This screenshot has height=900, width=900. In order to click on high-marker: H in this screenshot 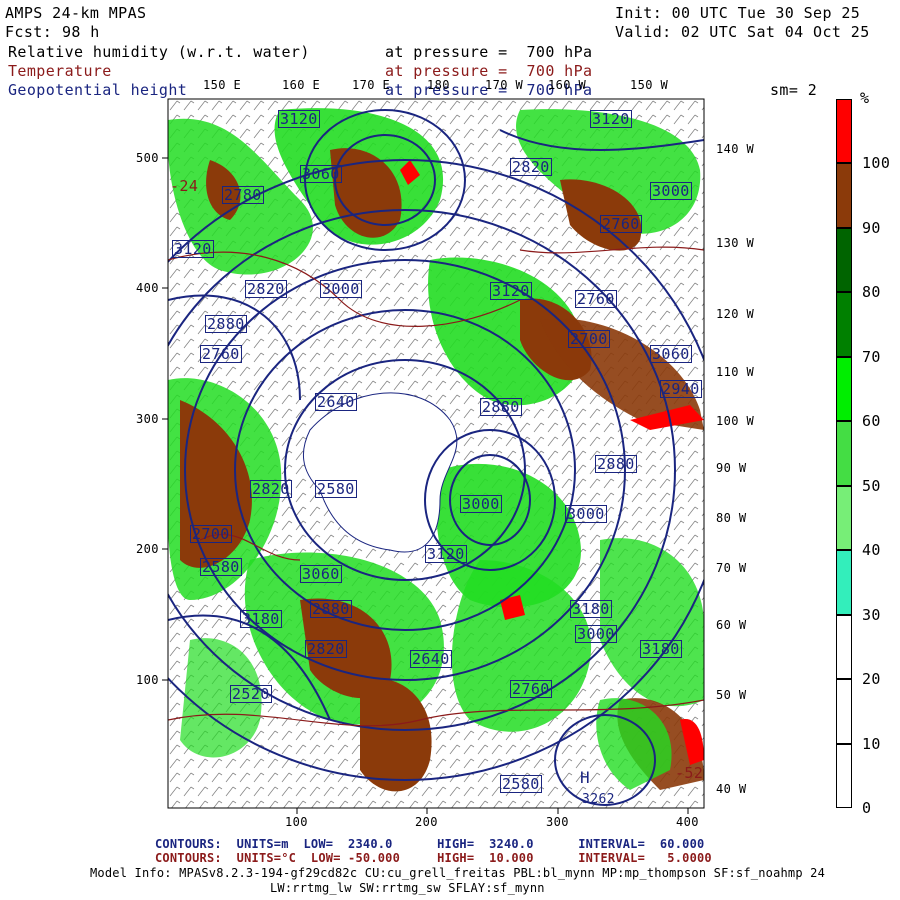, I will do `click(585, 777)`.